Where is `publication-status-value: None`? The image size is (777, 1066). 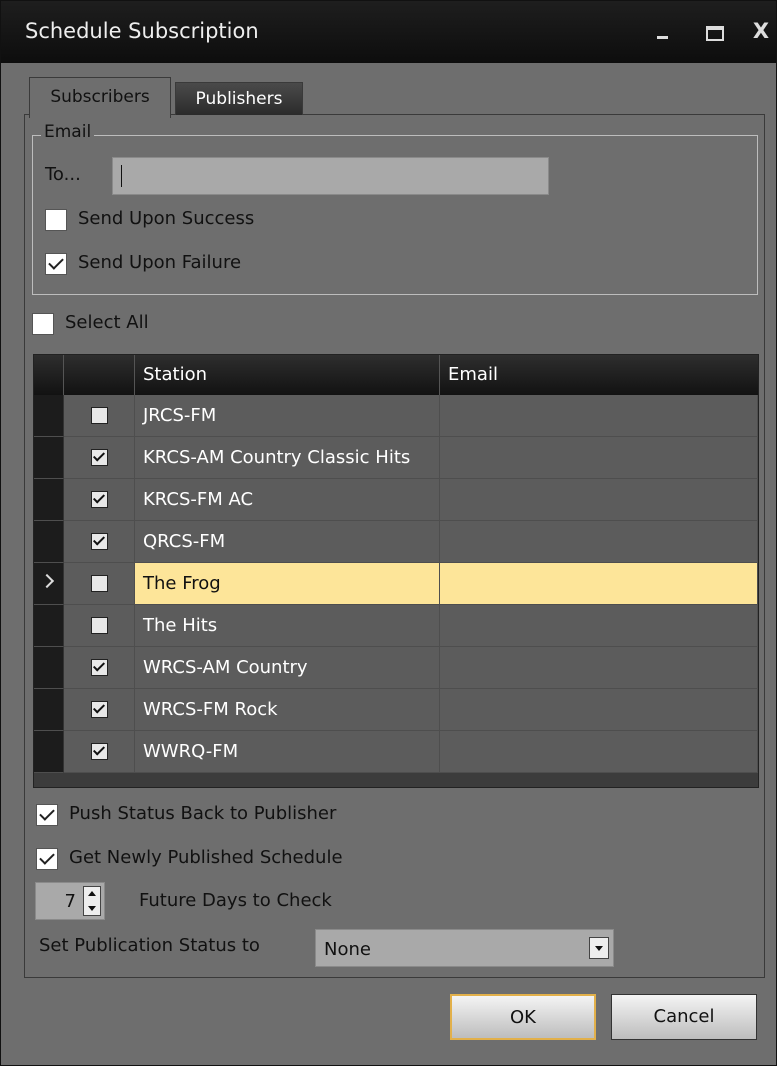 publication-status-value: None is located at coordinates (347, 949).